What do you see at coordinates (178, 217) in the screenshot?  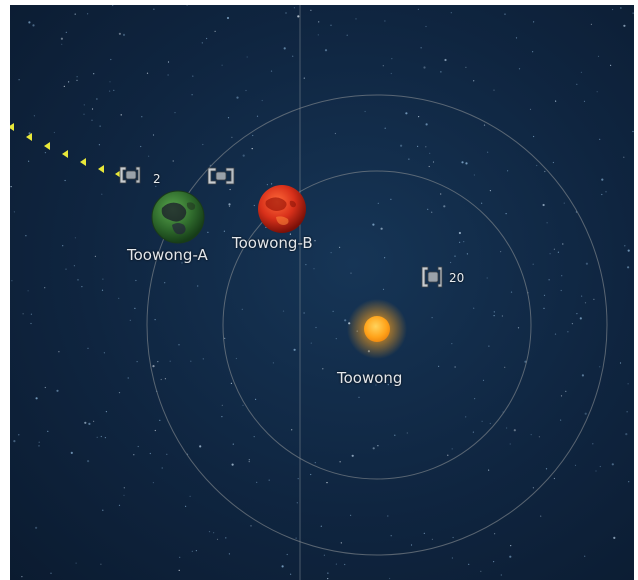 I see `planet-toowong-a` at bounding box center [178, 217].